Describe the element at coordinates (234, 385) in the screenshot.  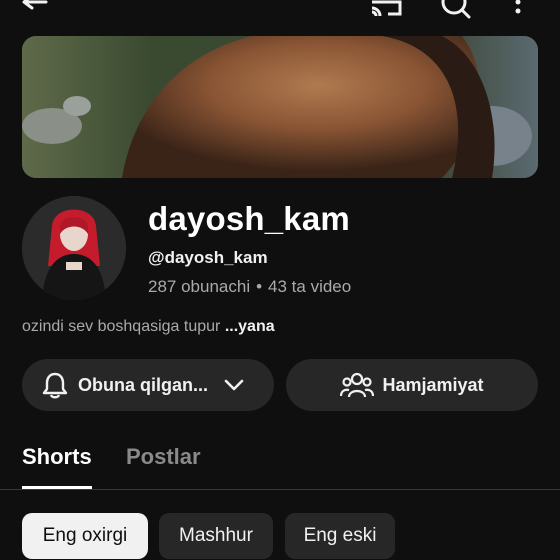
I see `chevron-down-icon` at that location.